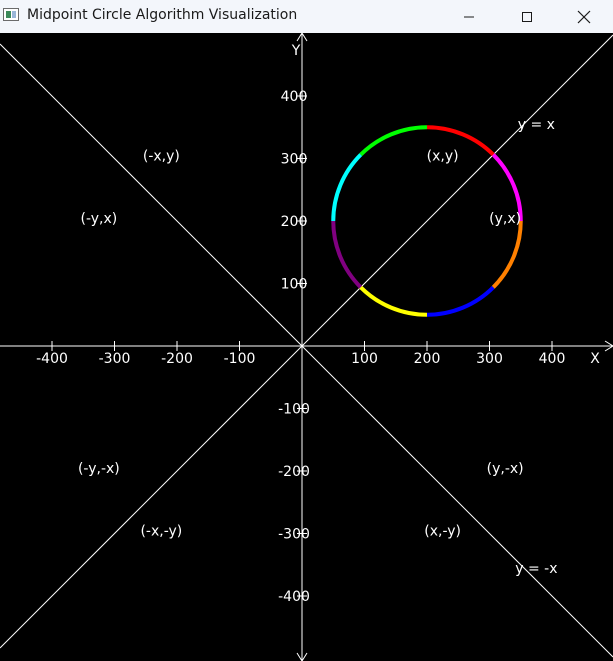  What do you see at coordinates (294, 97) in the screenshot?
I see `y-tick-label: 400` at bounding box center [294, 97].